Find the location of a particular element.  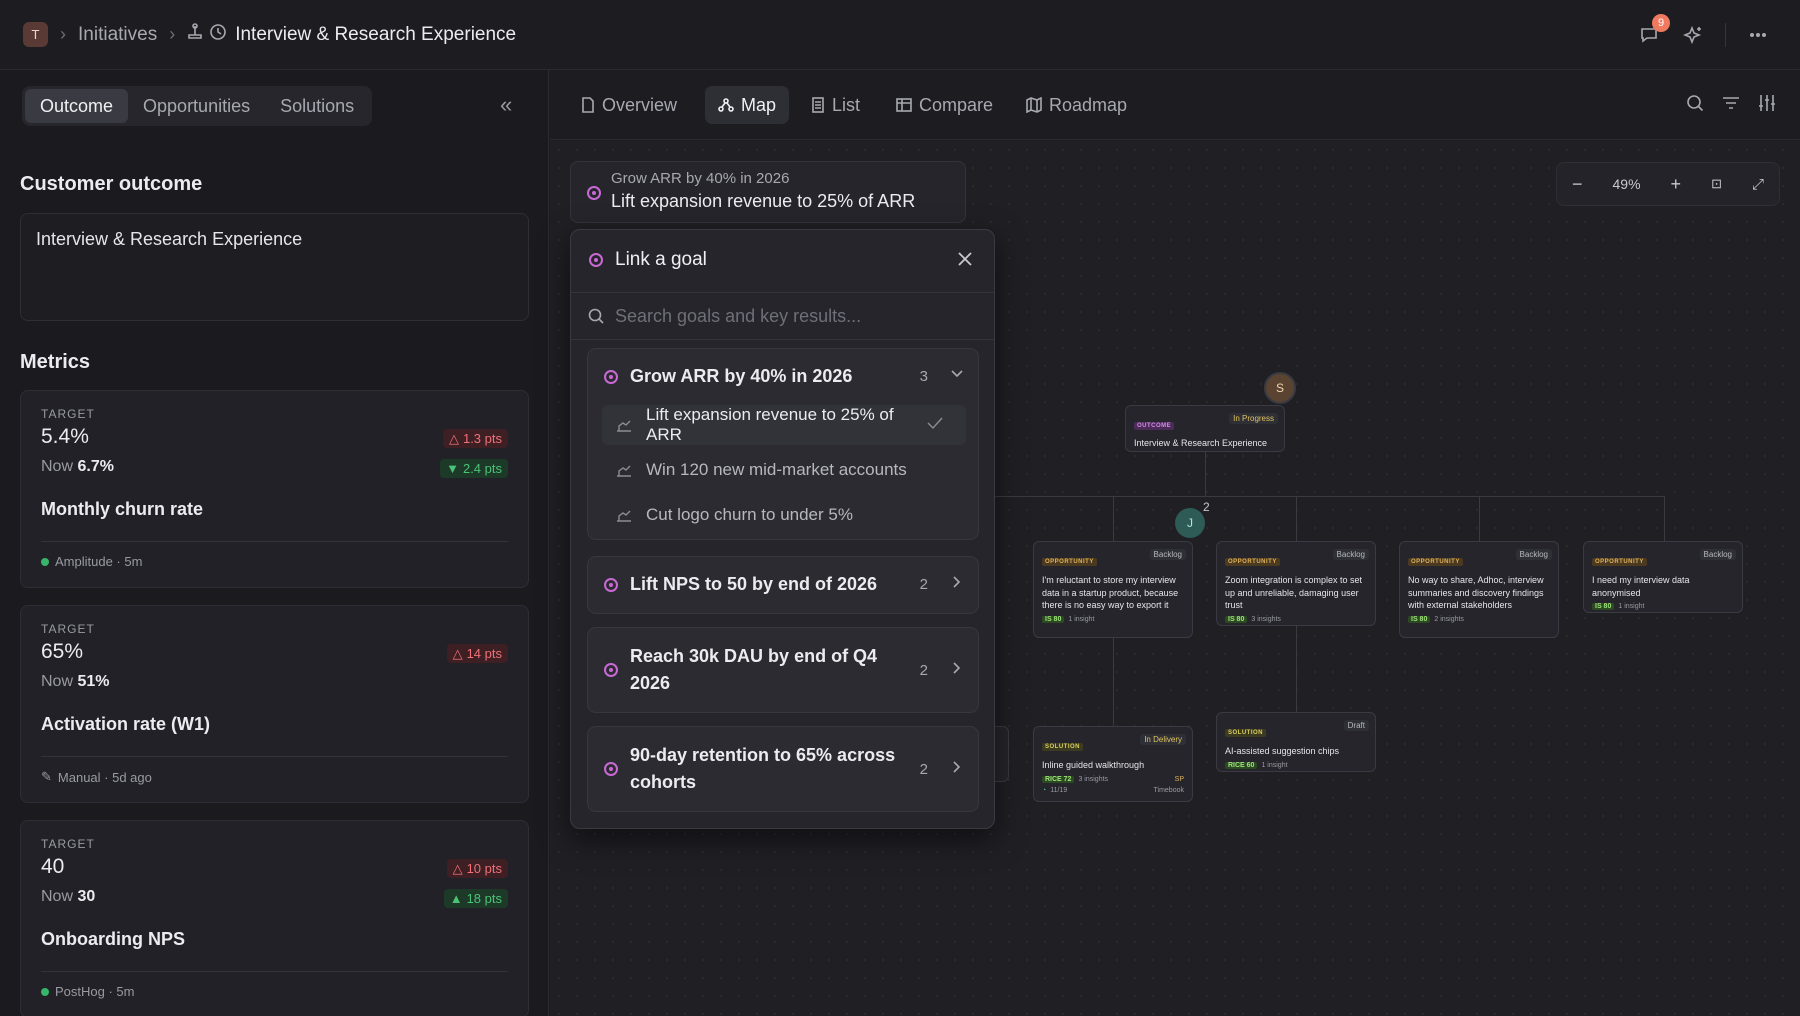

workspace-badge: T is located at coordinates (35, 34).